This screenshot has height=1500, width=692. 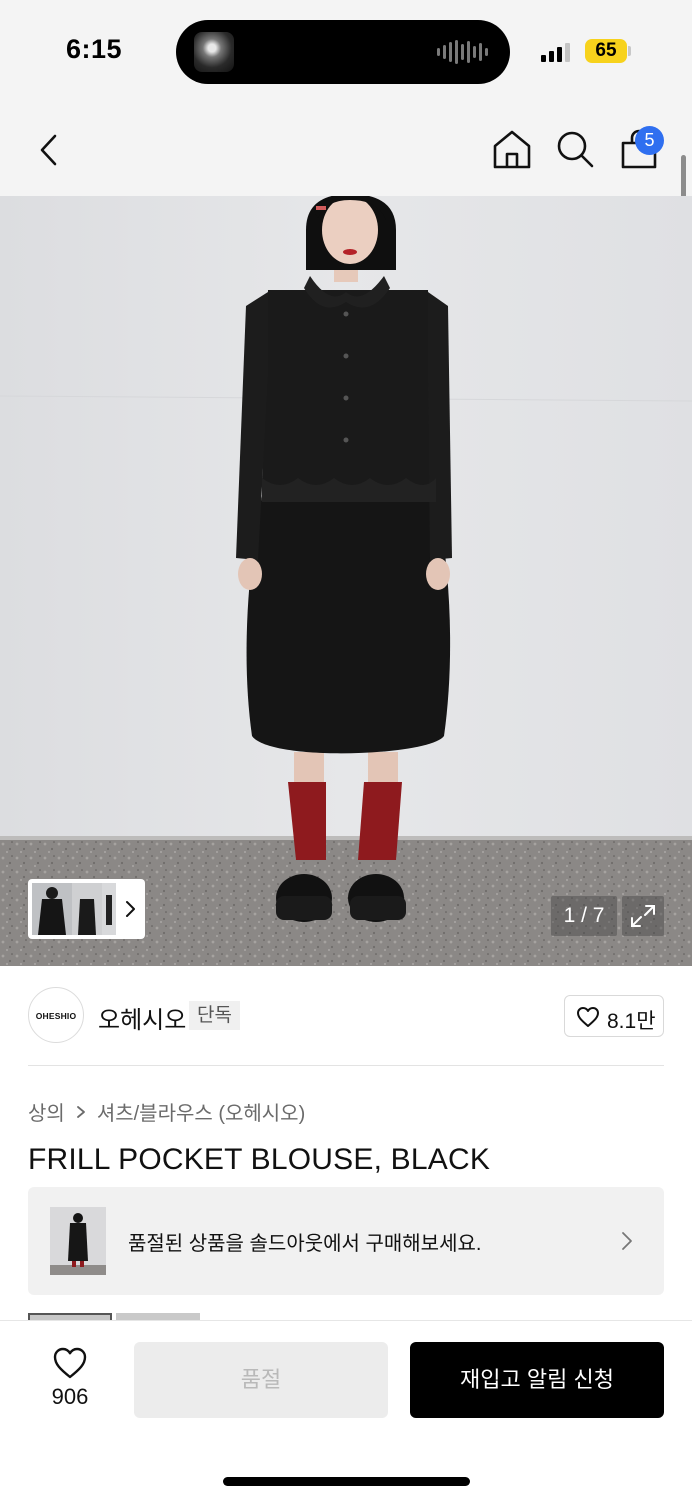 What do you see at coordinates (261, 1380) in the screenshot?
I see `soldout-button: 품절` at bounding box center [261, 1380].